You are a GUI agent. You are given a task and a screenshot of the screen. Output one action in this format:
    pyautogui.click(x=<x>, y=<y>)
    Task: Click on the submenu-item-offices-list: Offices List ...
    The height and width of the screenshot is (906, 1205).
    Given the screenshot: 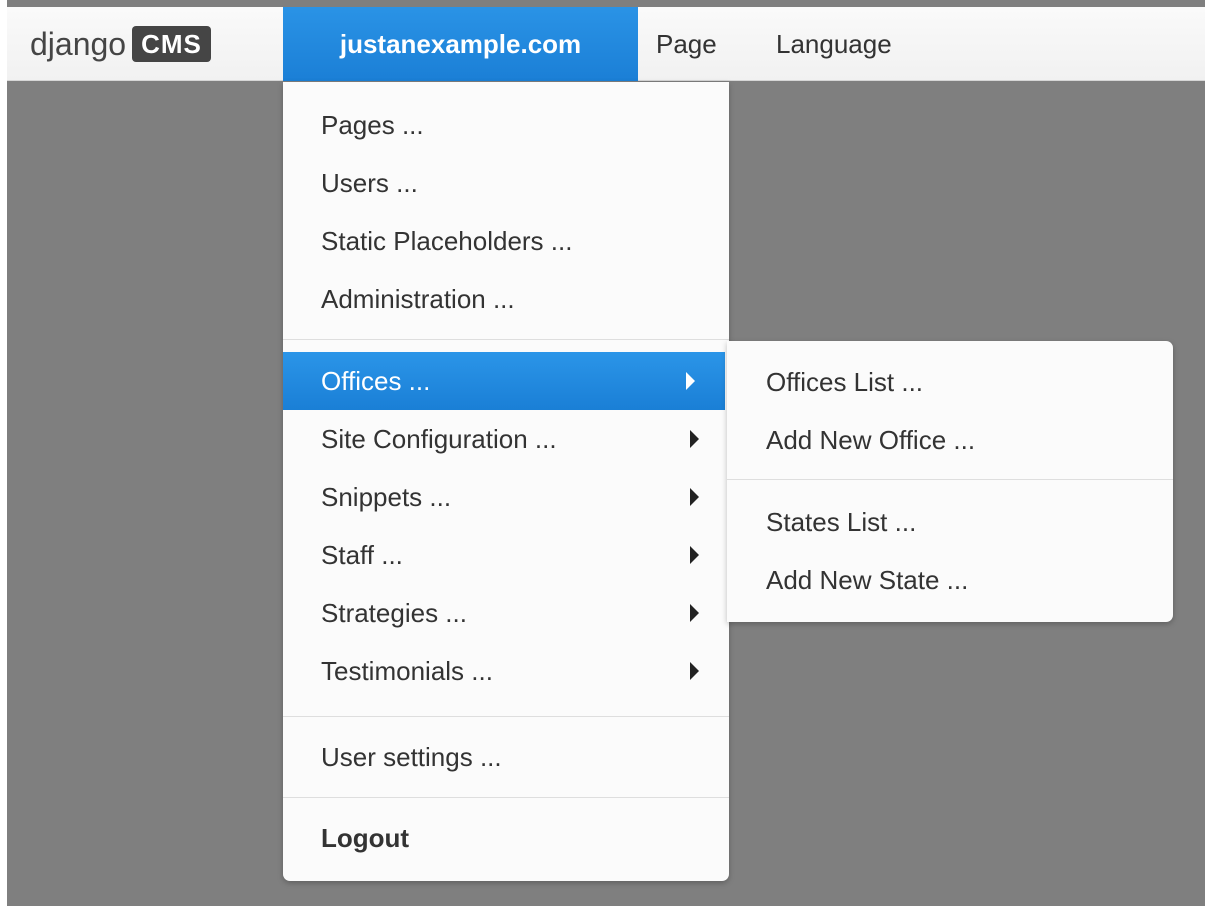 What is the action you would take?
    pyautogui.click(x=950, y=382)
    